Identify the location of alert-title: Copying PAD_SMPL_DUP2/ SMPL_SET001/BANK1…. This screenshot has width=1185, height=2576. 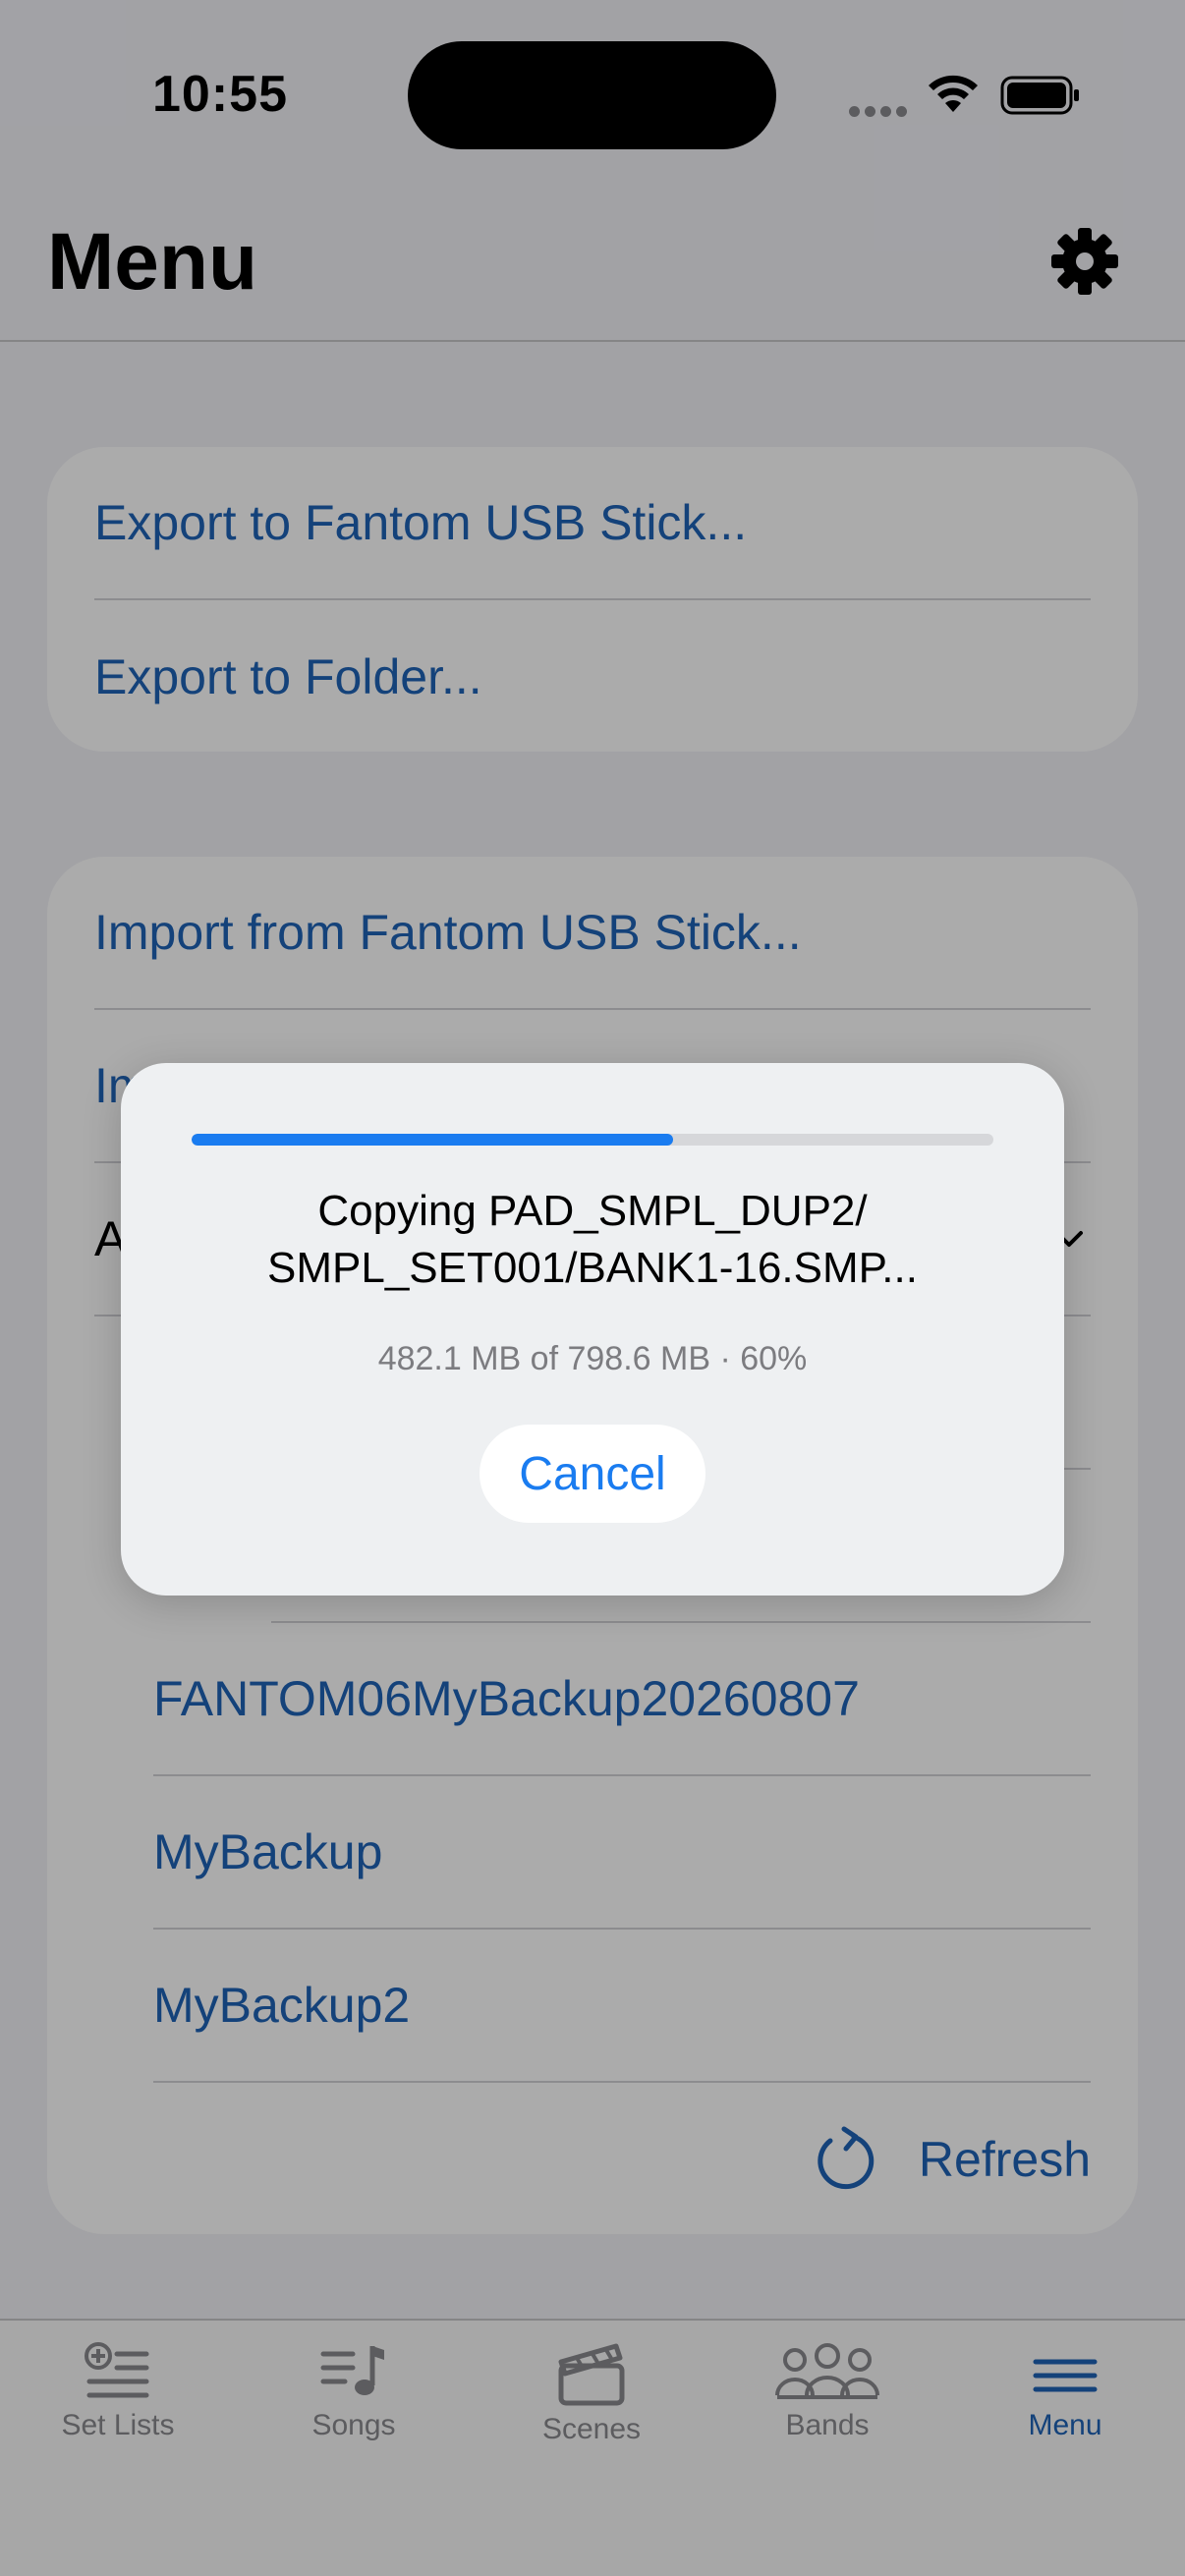
(592, 1240).